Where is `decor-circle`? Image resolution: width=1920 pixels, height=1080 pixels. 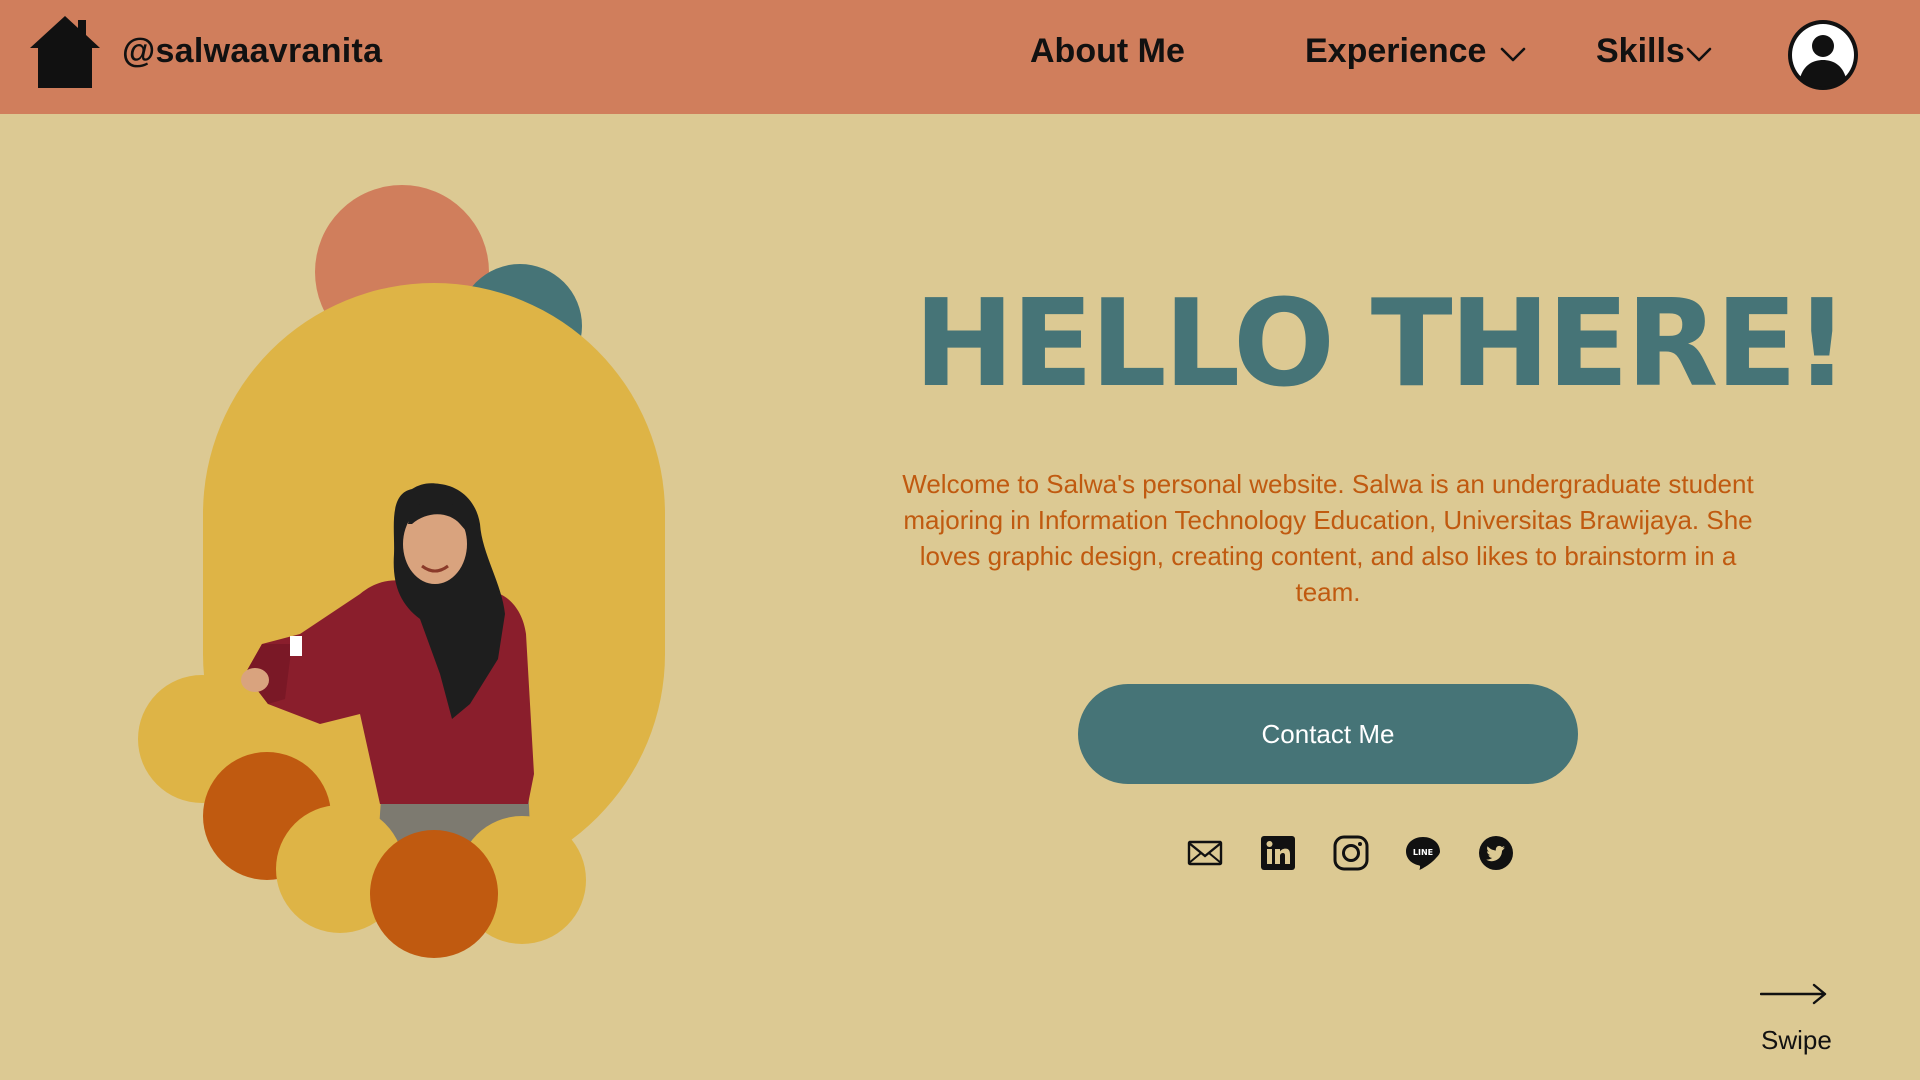 decor-circle is located at coordinates (434, 894).